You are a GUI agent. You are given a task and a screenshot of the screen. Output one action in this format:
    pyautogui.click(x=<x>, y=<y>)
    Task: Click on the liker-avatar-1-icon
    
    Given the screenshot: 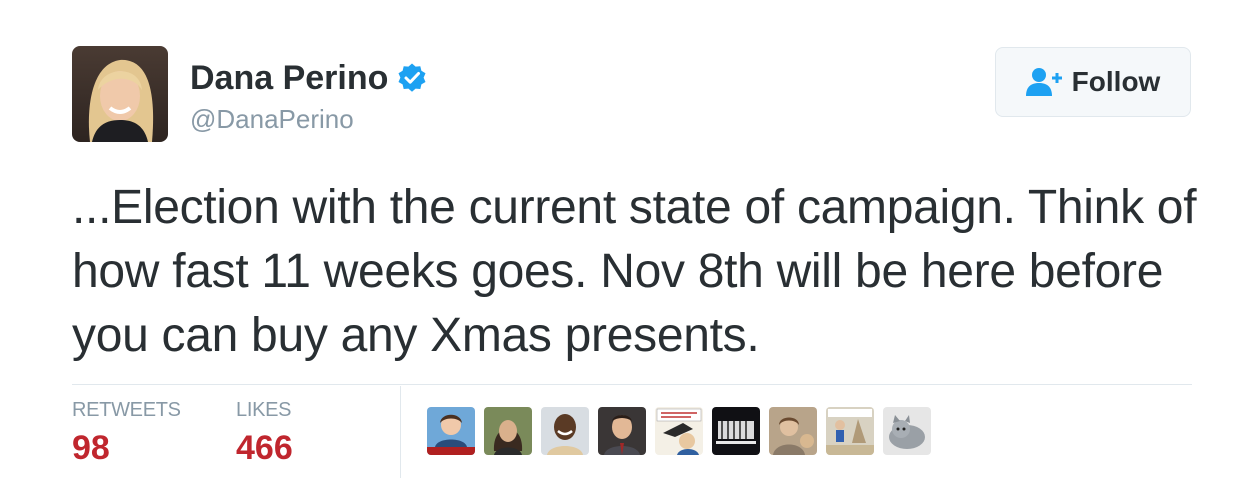 What is the action you would take?
    pyautogui.click(x=451, y=431)
    